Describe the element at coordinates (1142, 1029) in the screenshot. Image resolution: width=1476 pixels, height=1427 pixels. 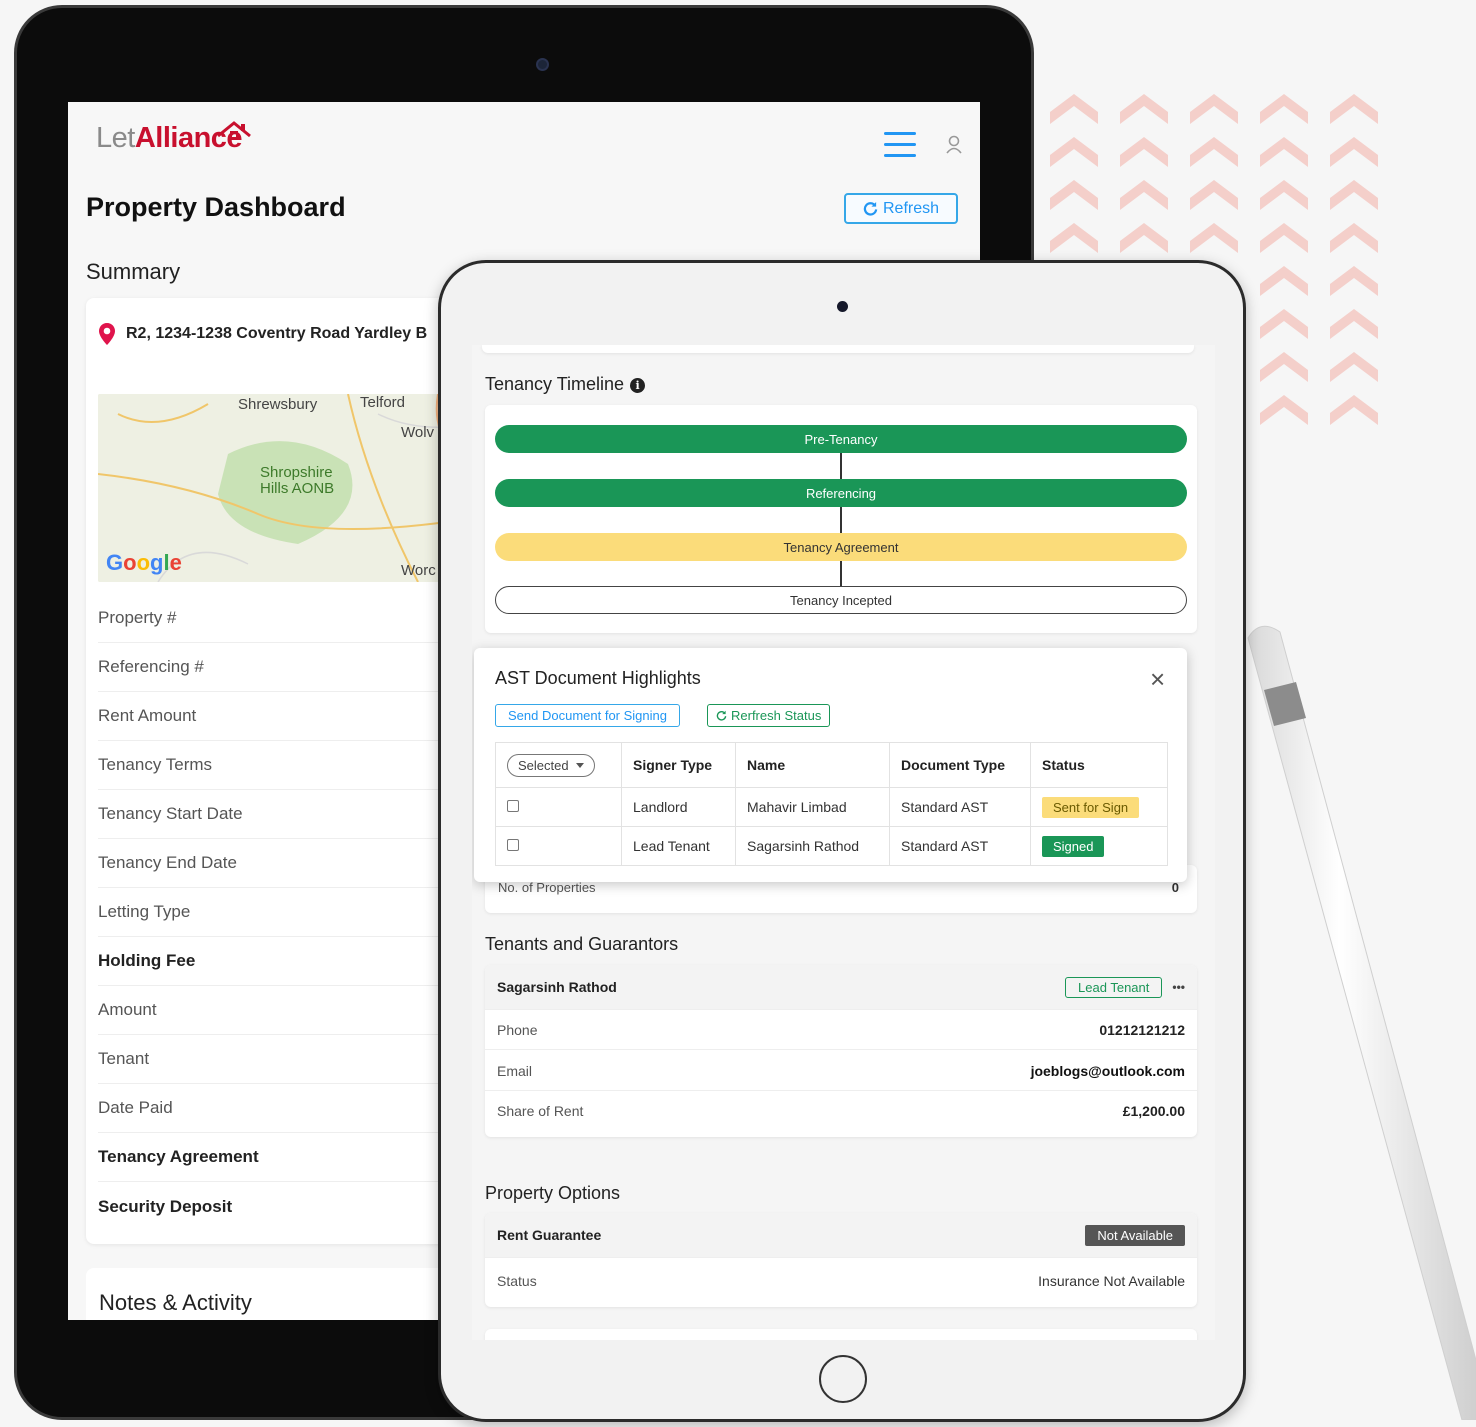
I see `phone-value: 01212121212` at that location.